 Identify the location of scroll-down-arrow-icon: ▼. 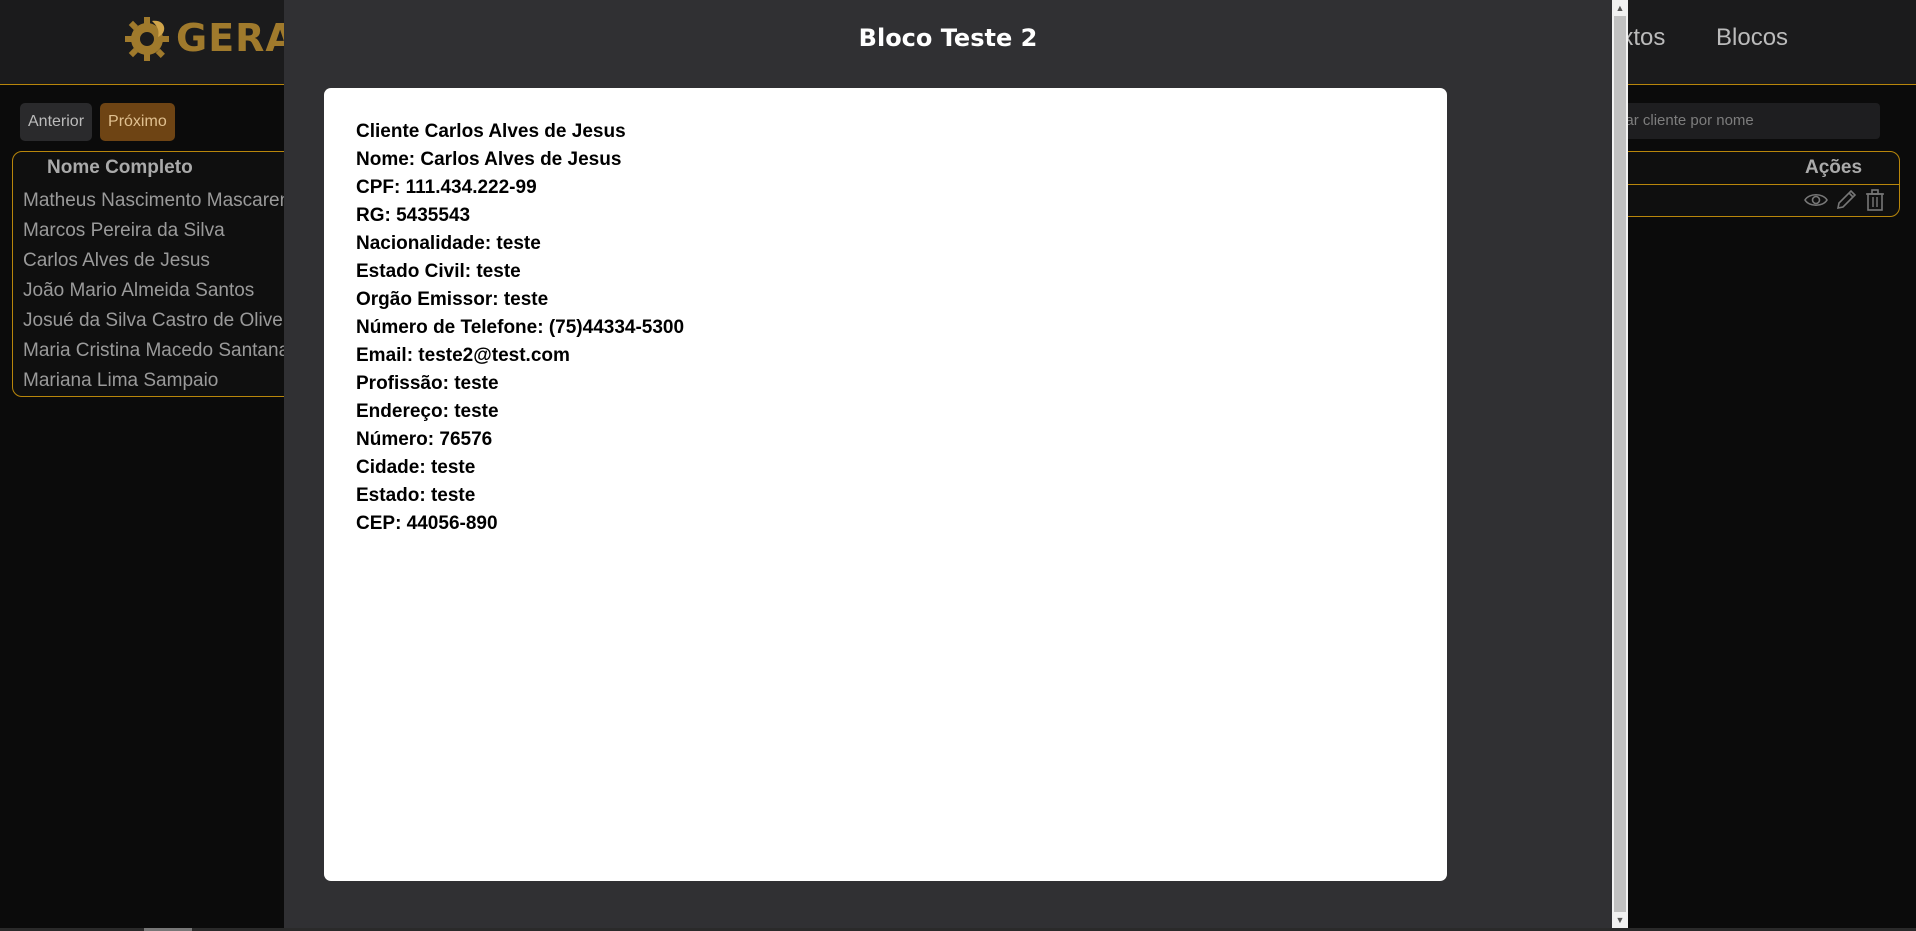
(1620, 920).